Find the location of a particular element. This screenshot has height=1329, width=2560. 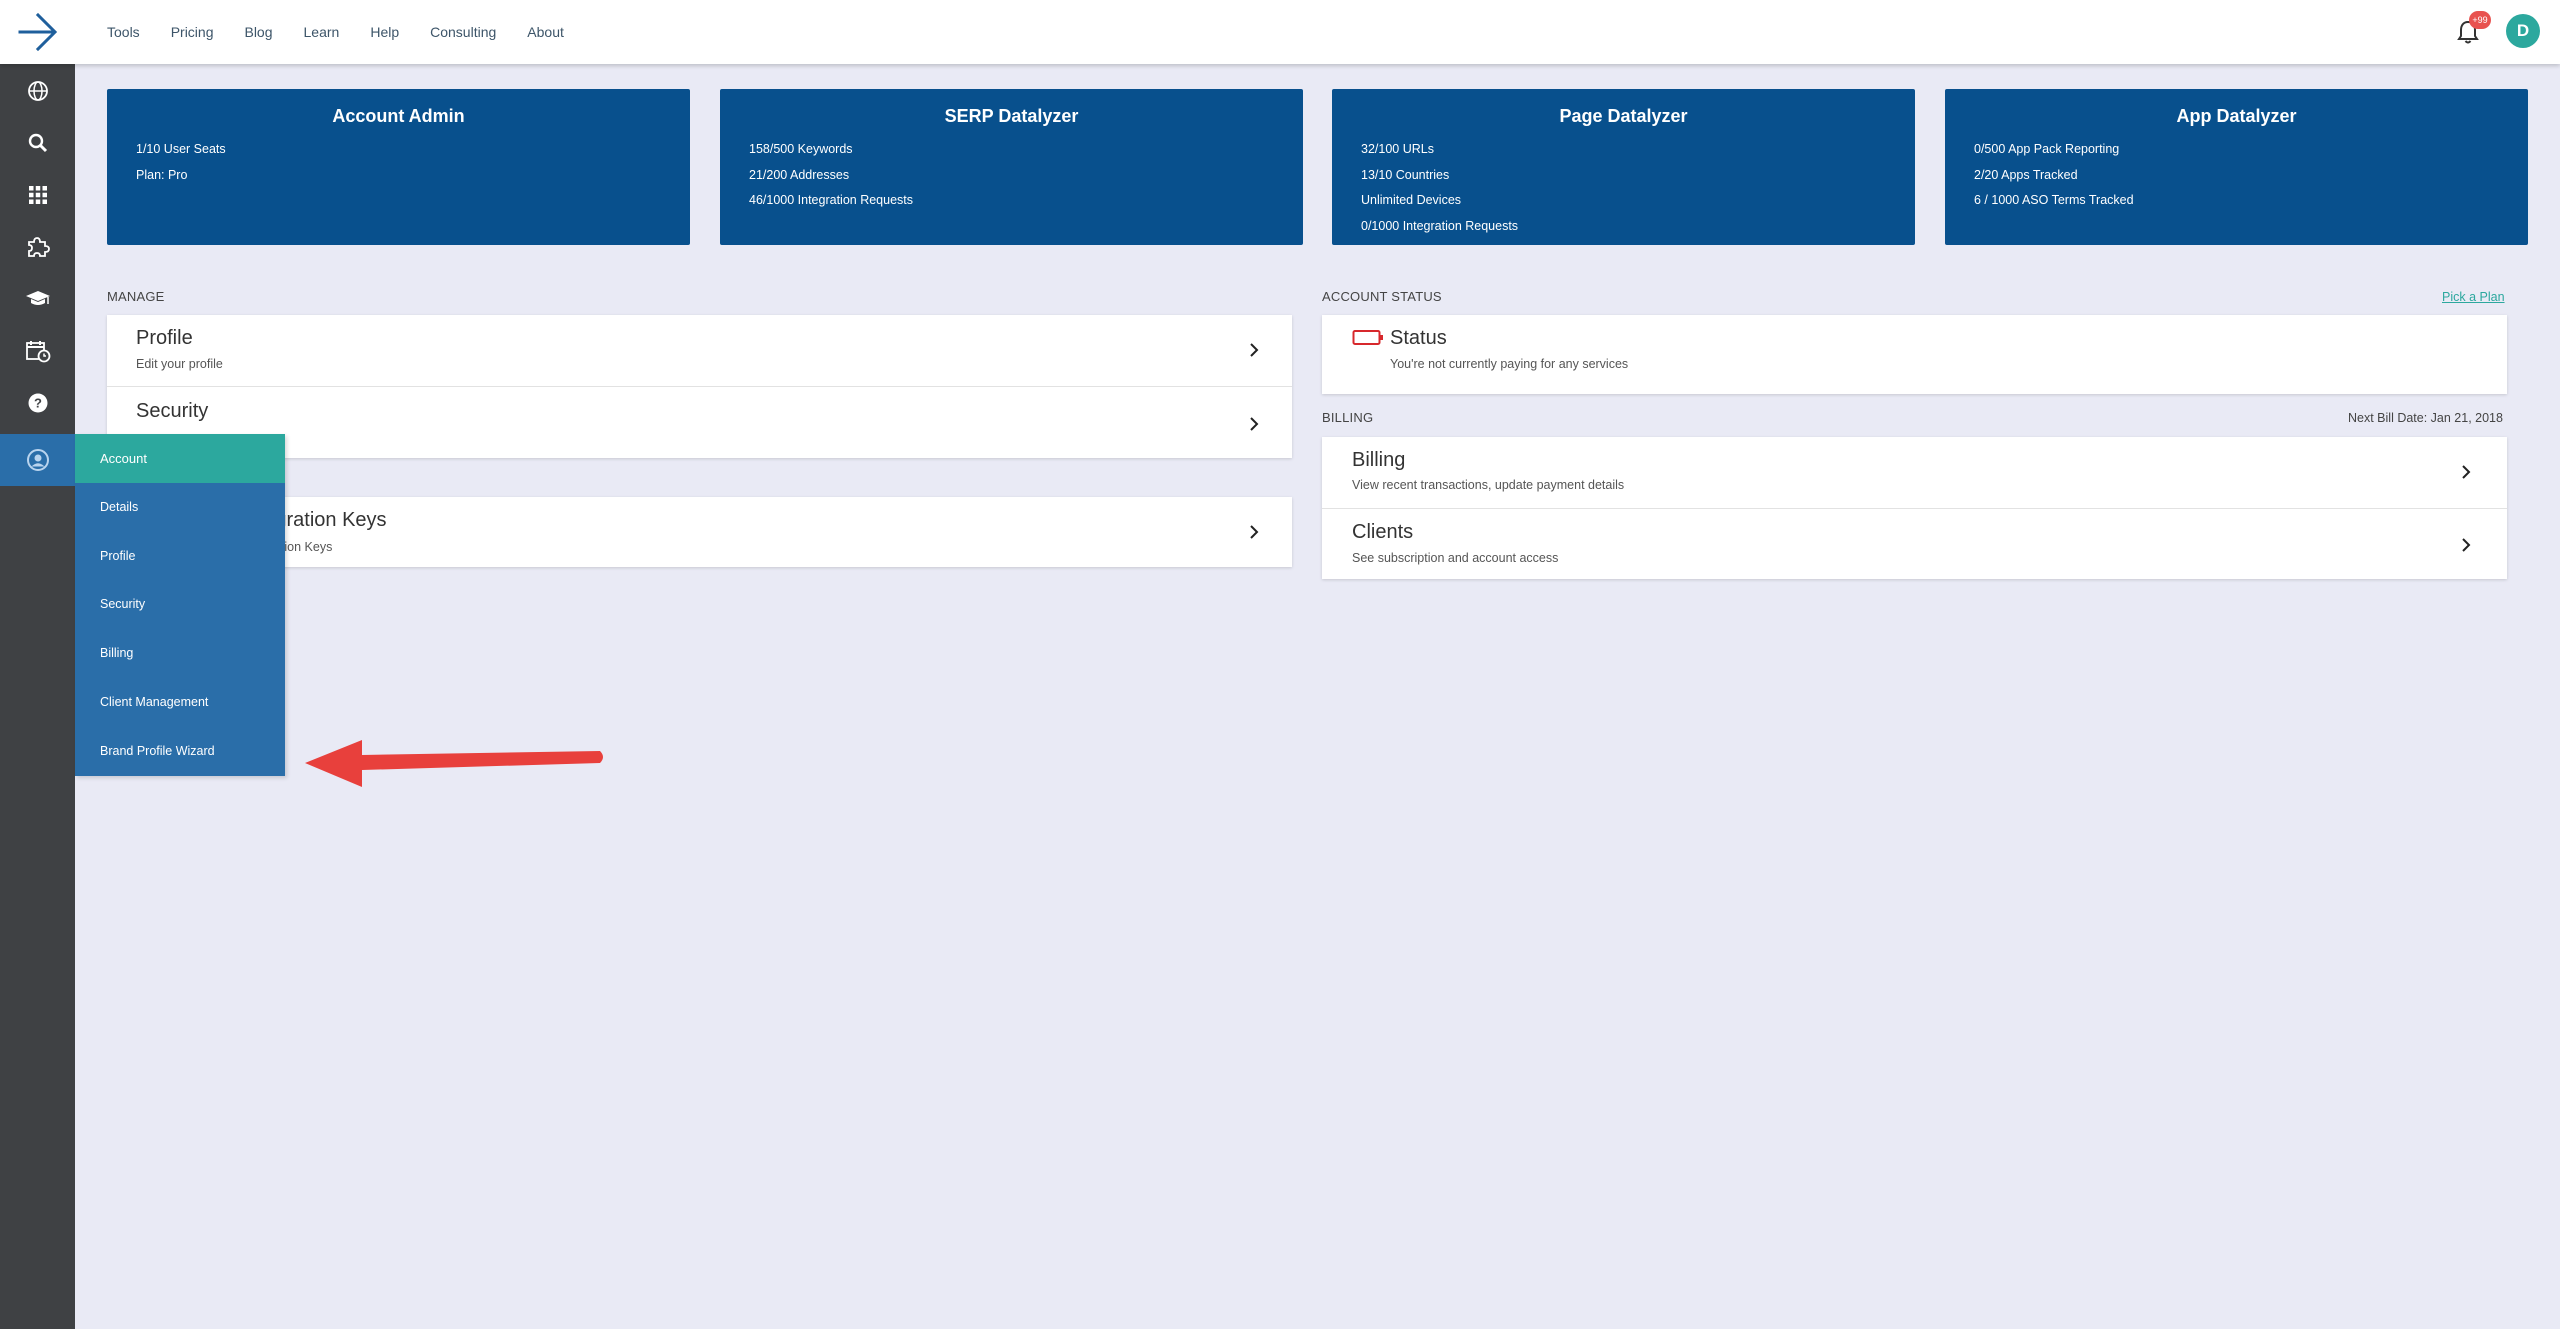

card-line: Plan: Pro is located at coordinates (162, 174).